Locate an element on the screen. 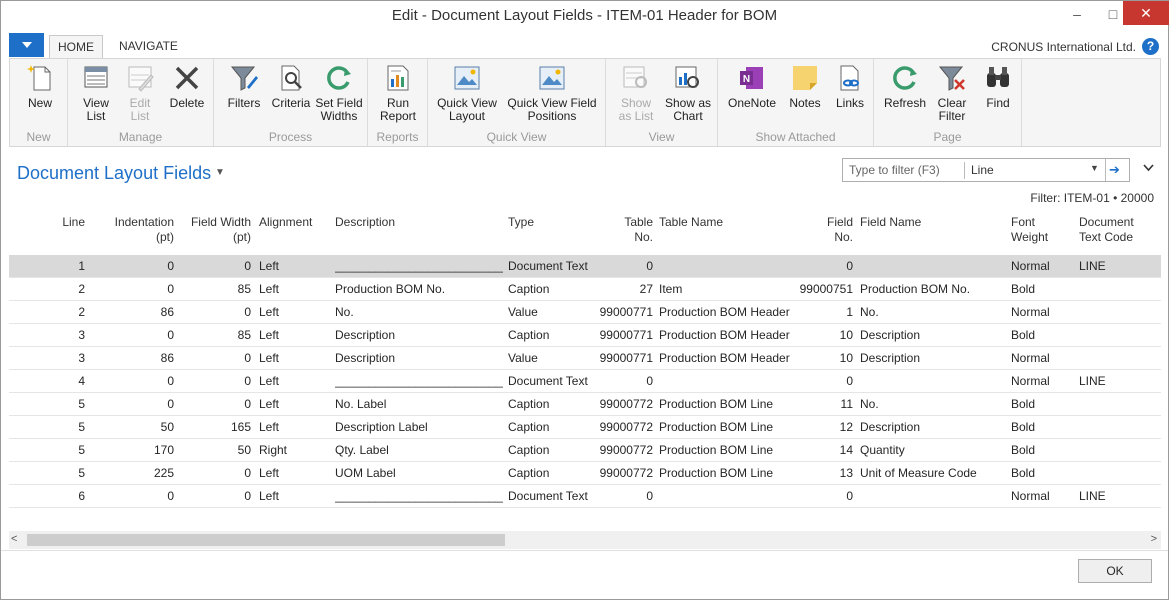 This screenshot has width=1169, height=601. column-header-fldno: Field No. is located at coordinates (826, 236).